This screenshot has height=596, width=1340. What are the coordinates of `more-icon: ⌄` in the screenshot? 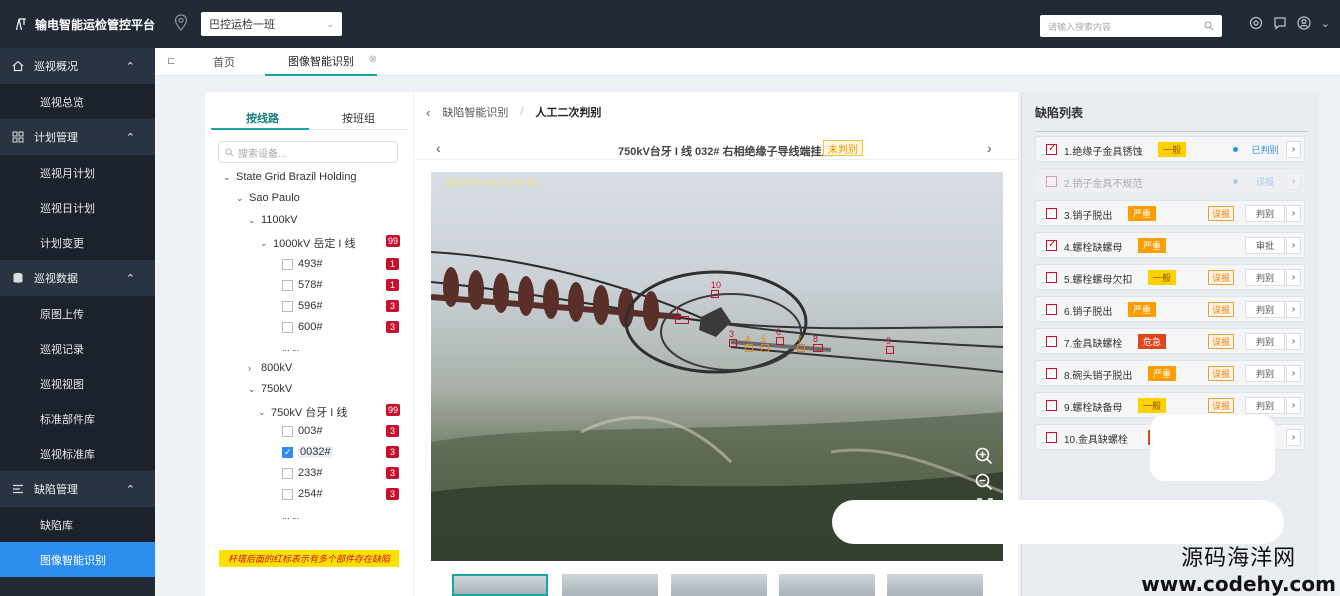 It's located at (1325, 23).